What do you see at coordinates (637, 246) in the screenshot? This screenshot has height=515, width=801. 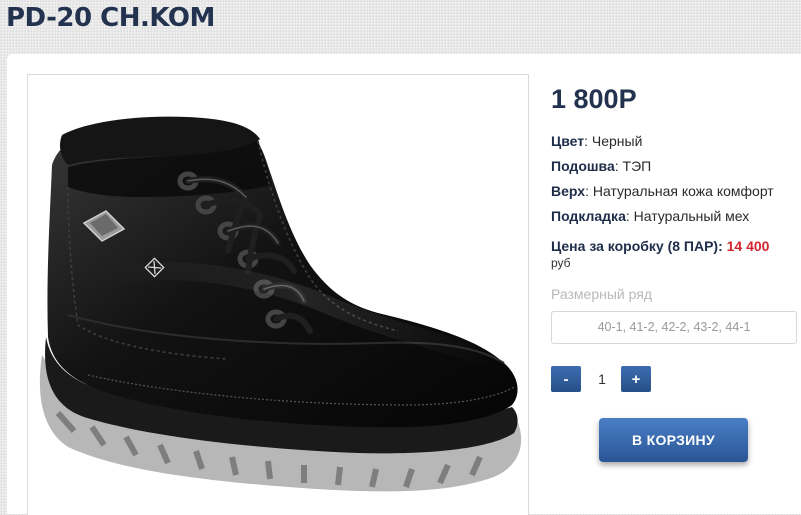 I see `box-price-label: Цена за коробку (8 ПАР):` at bounding box center [637, 246].